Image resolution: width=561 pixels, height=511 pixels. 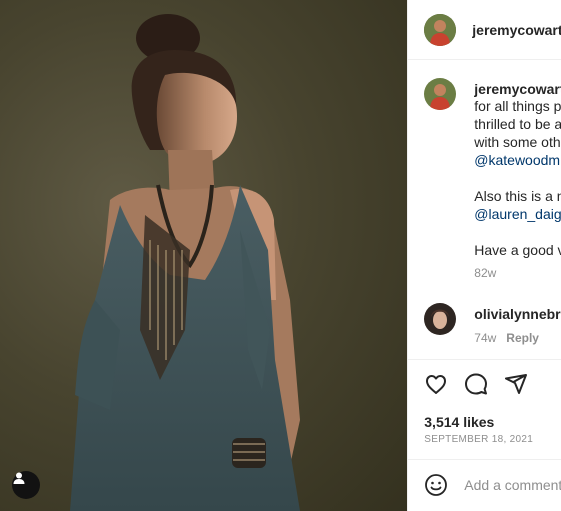 What do you see at coordinates (517, 142) in the screenshot?
I see `caption-line: with some oth` at bounding box center [517, 142].